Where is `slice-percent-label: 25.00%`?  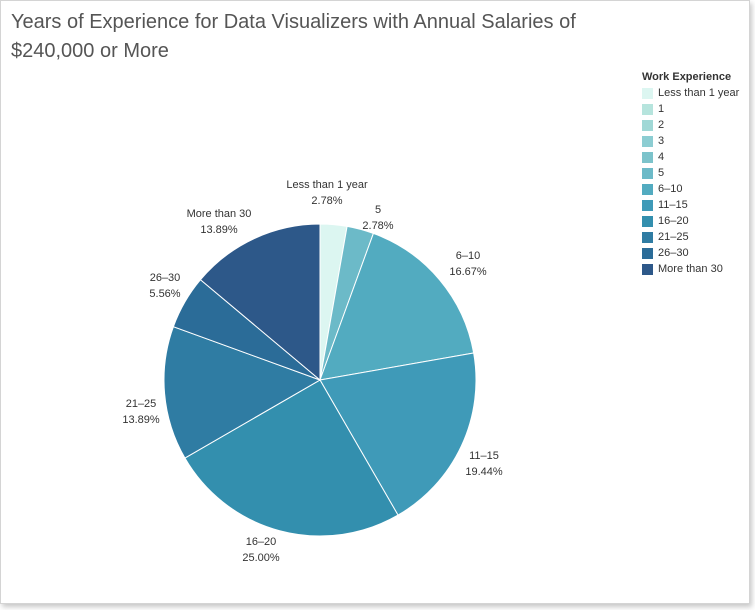
slice-percent-label: 25.00% is located at coordinates (261, 558).